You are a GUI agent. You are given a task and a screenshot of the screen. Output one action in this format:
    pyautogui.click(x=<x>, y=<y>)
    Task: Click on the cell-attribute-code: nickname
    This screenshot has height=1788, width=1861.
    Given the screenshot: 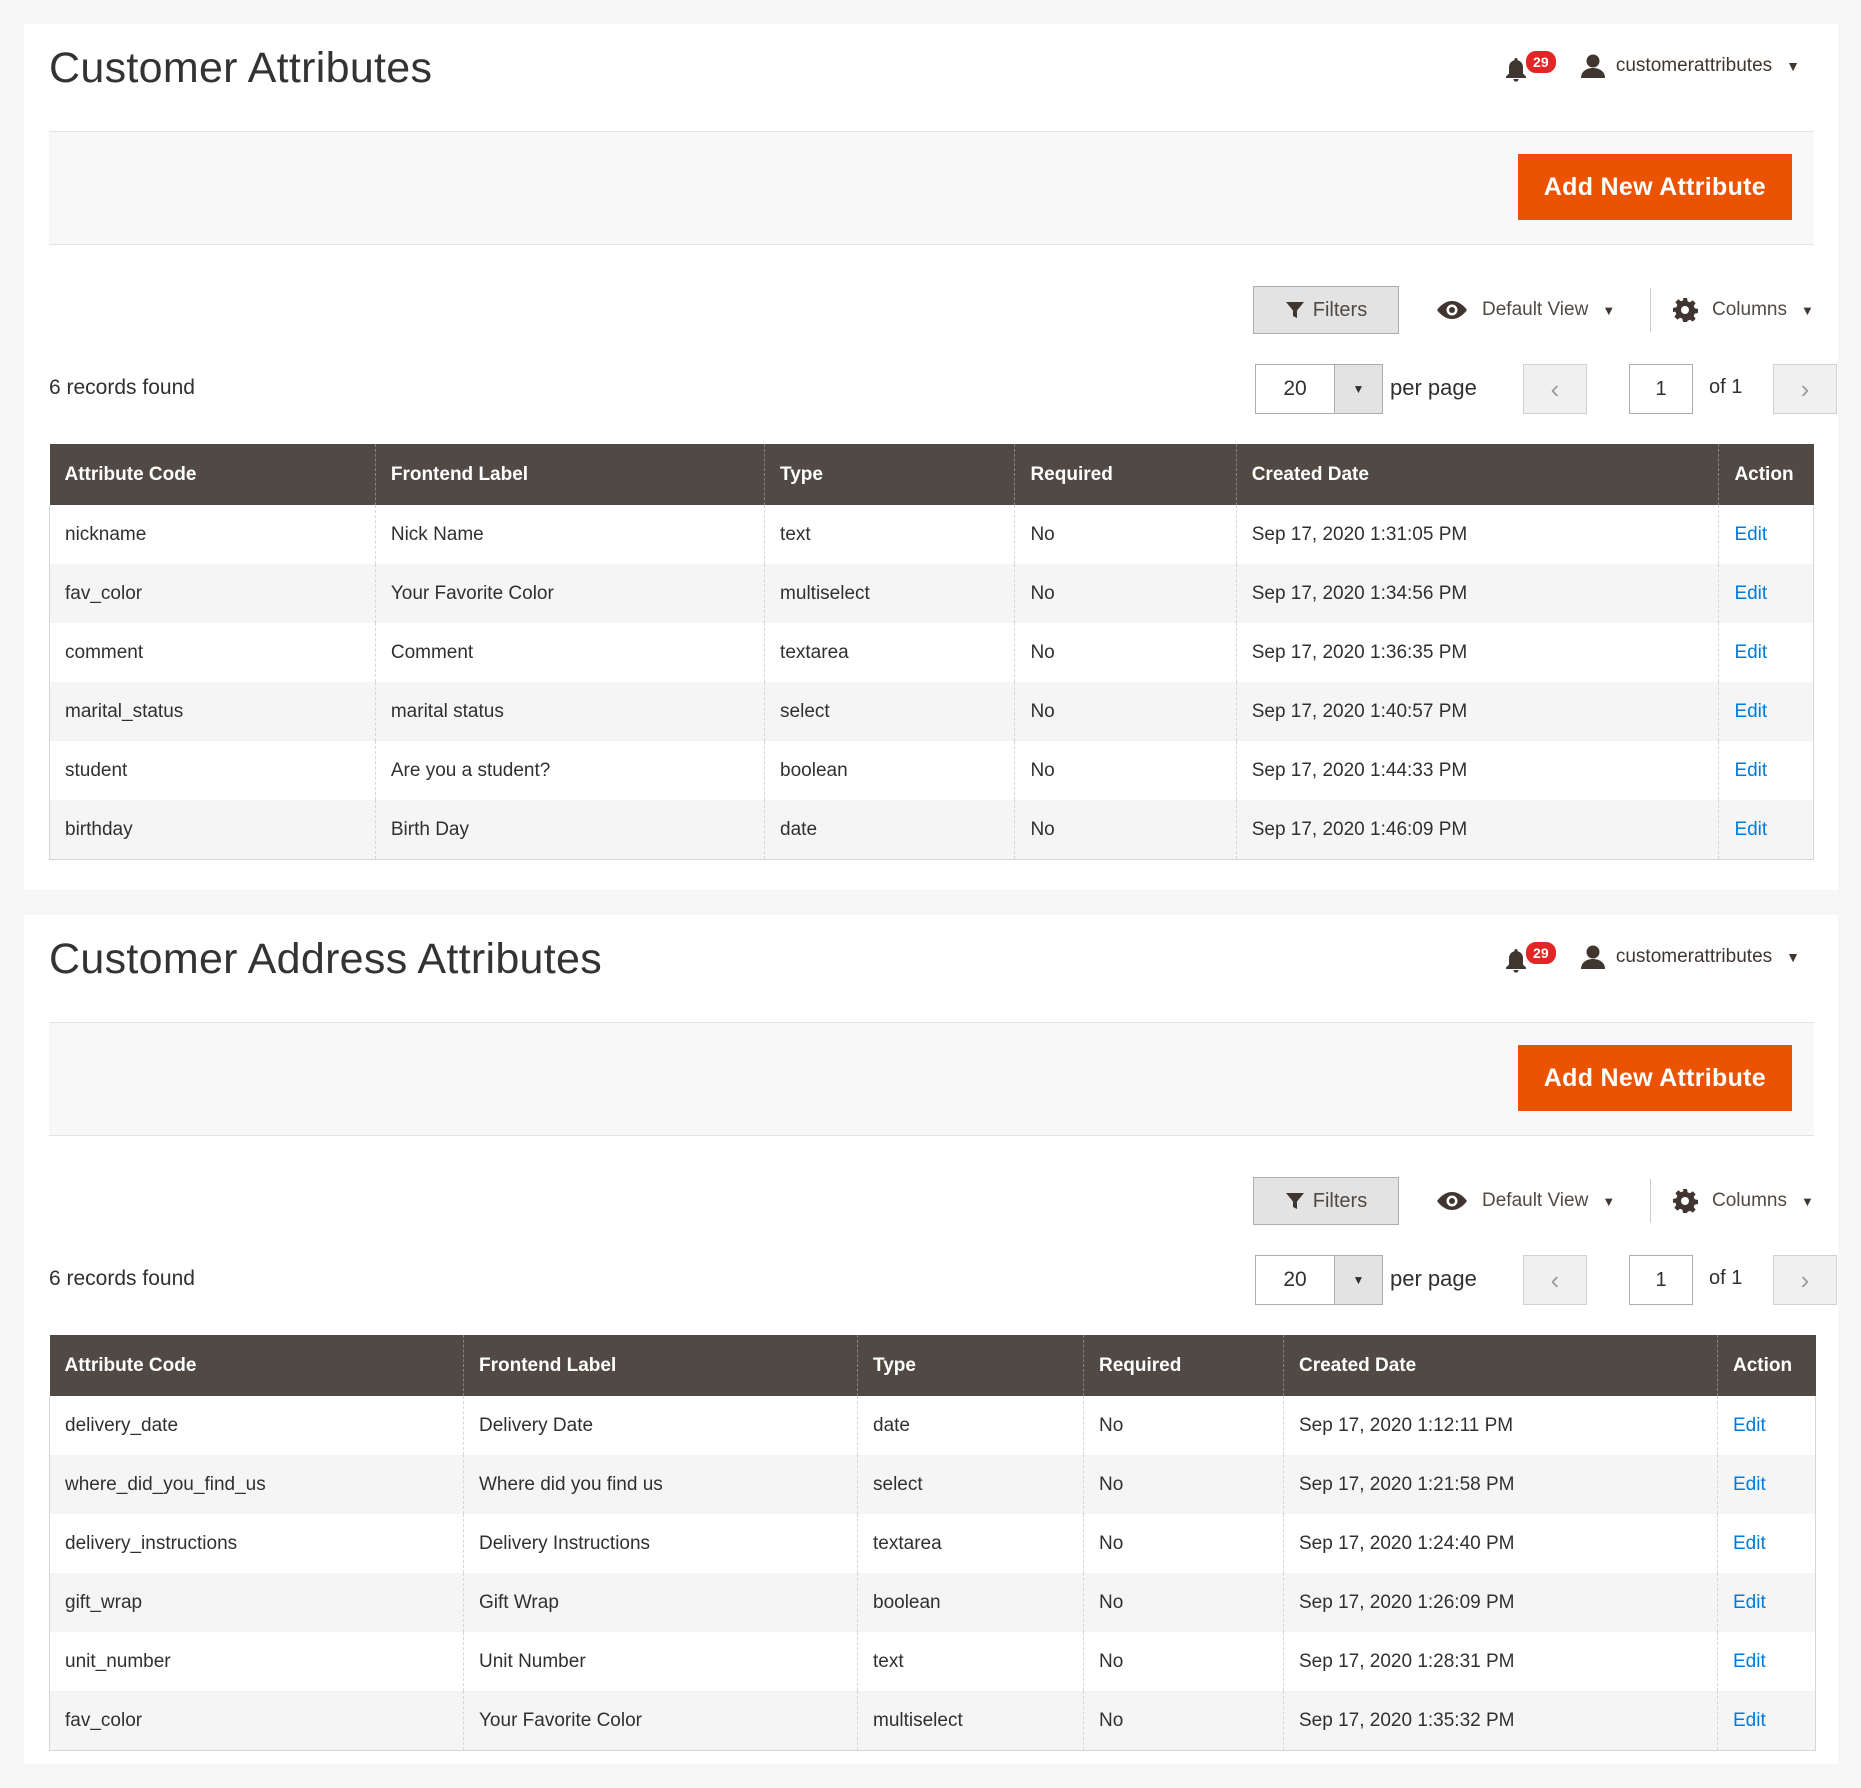 What is the action you would take?
    pyautogui.click(x=212, y=534)
    